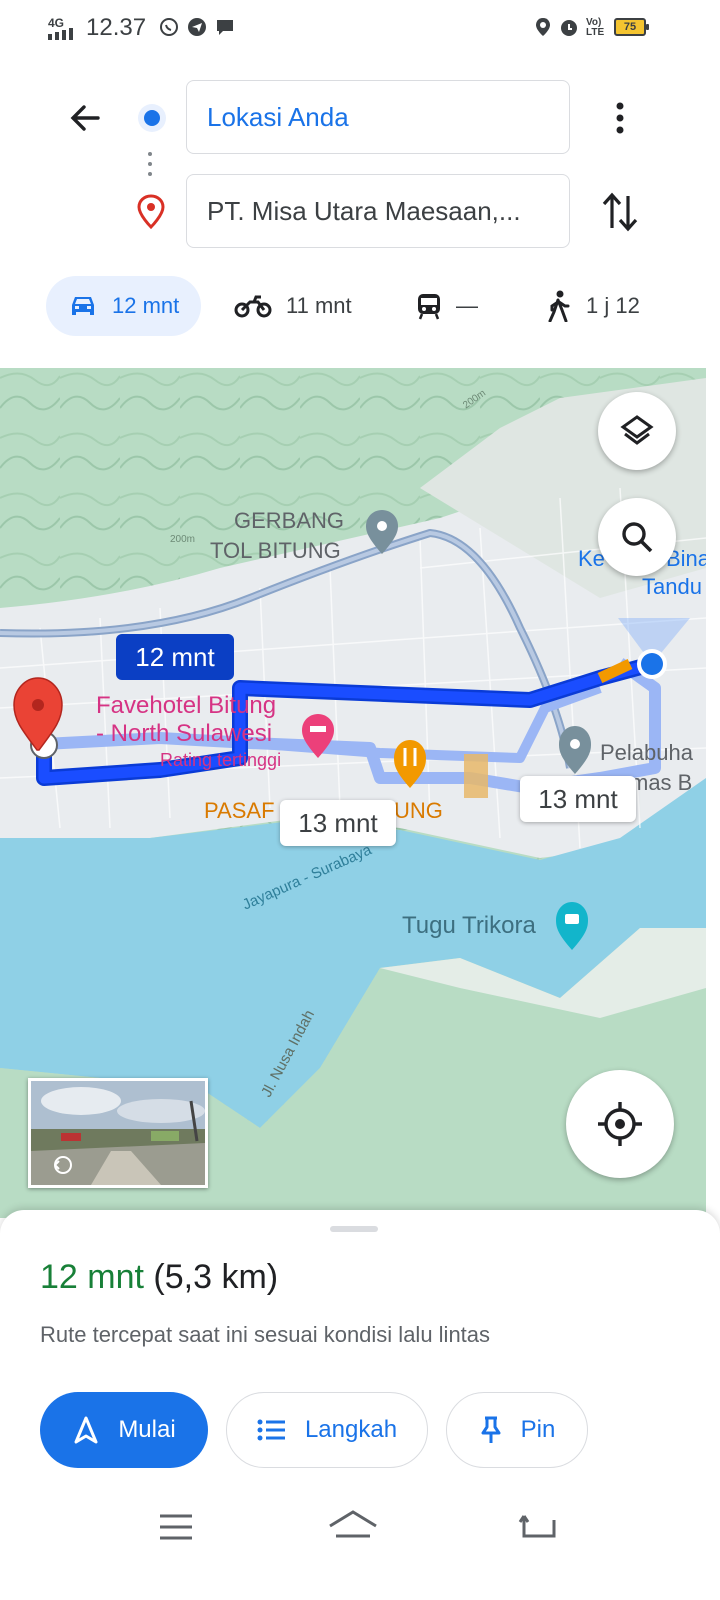  Describe the element at coordinates (275, 550) in the screenshot. I see `toll-gate-label: TOL BITUNG` at that location.